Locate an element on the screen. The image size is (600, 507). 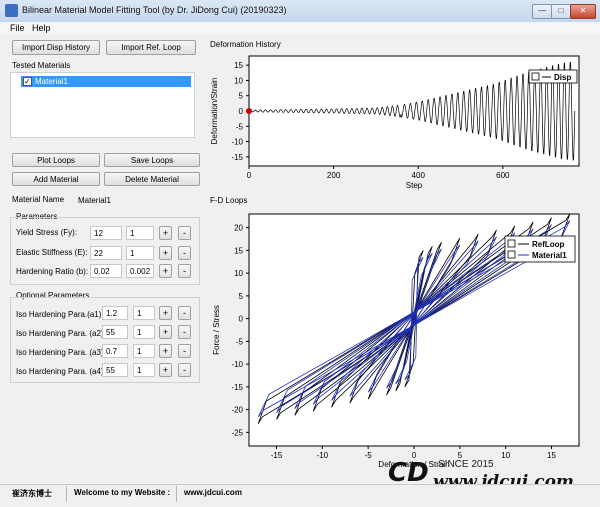
iso-a2-input: 55 is located at coordinates (115, 332).